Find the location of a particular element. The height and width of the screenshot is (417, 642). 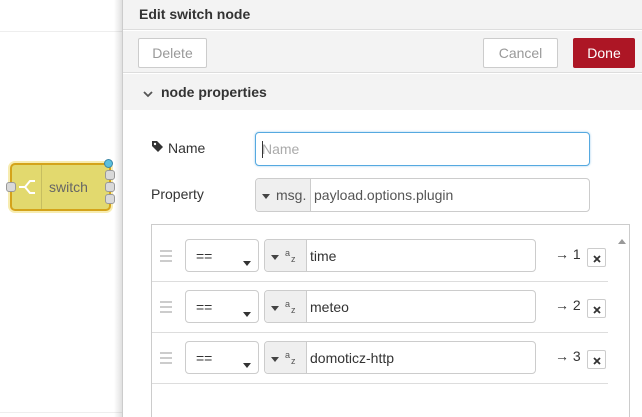

changed-indicator is located at coordinates (108, 163).